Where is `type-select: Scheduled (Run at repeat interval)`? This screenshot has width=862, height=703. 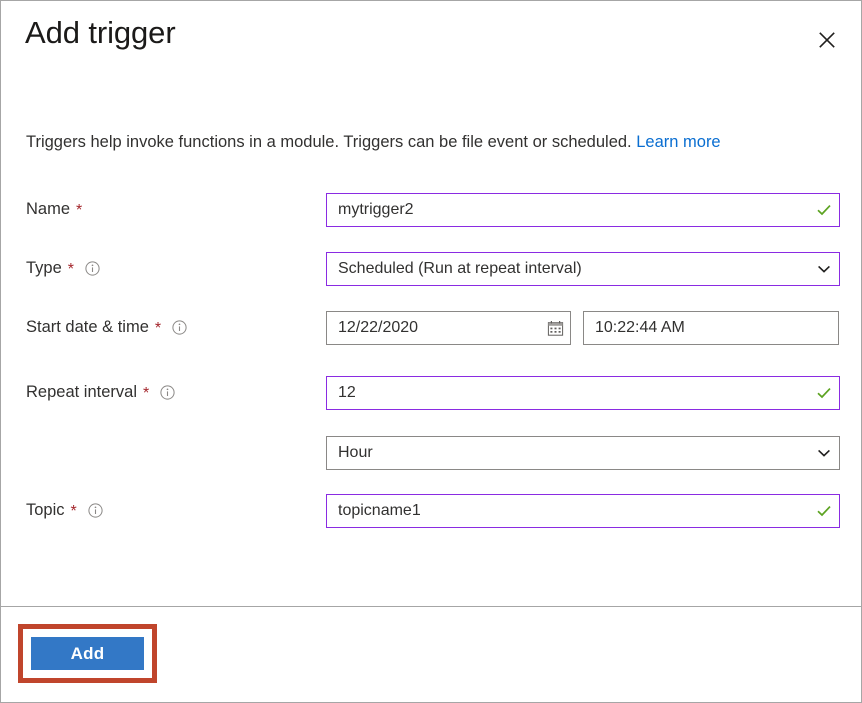 type-select: Scheduled (Run at repeat interval) is located at coordinates (583, 269).